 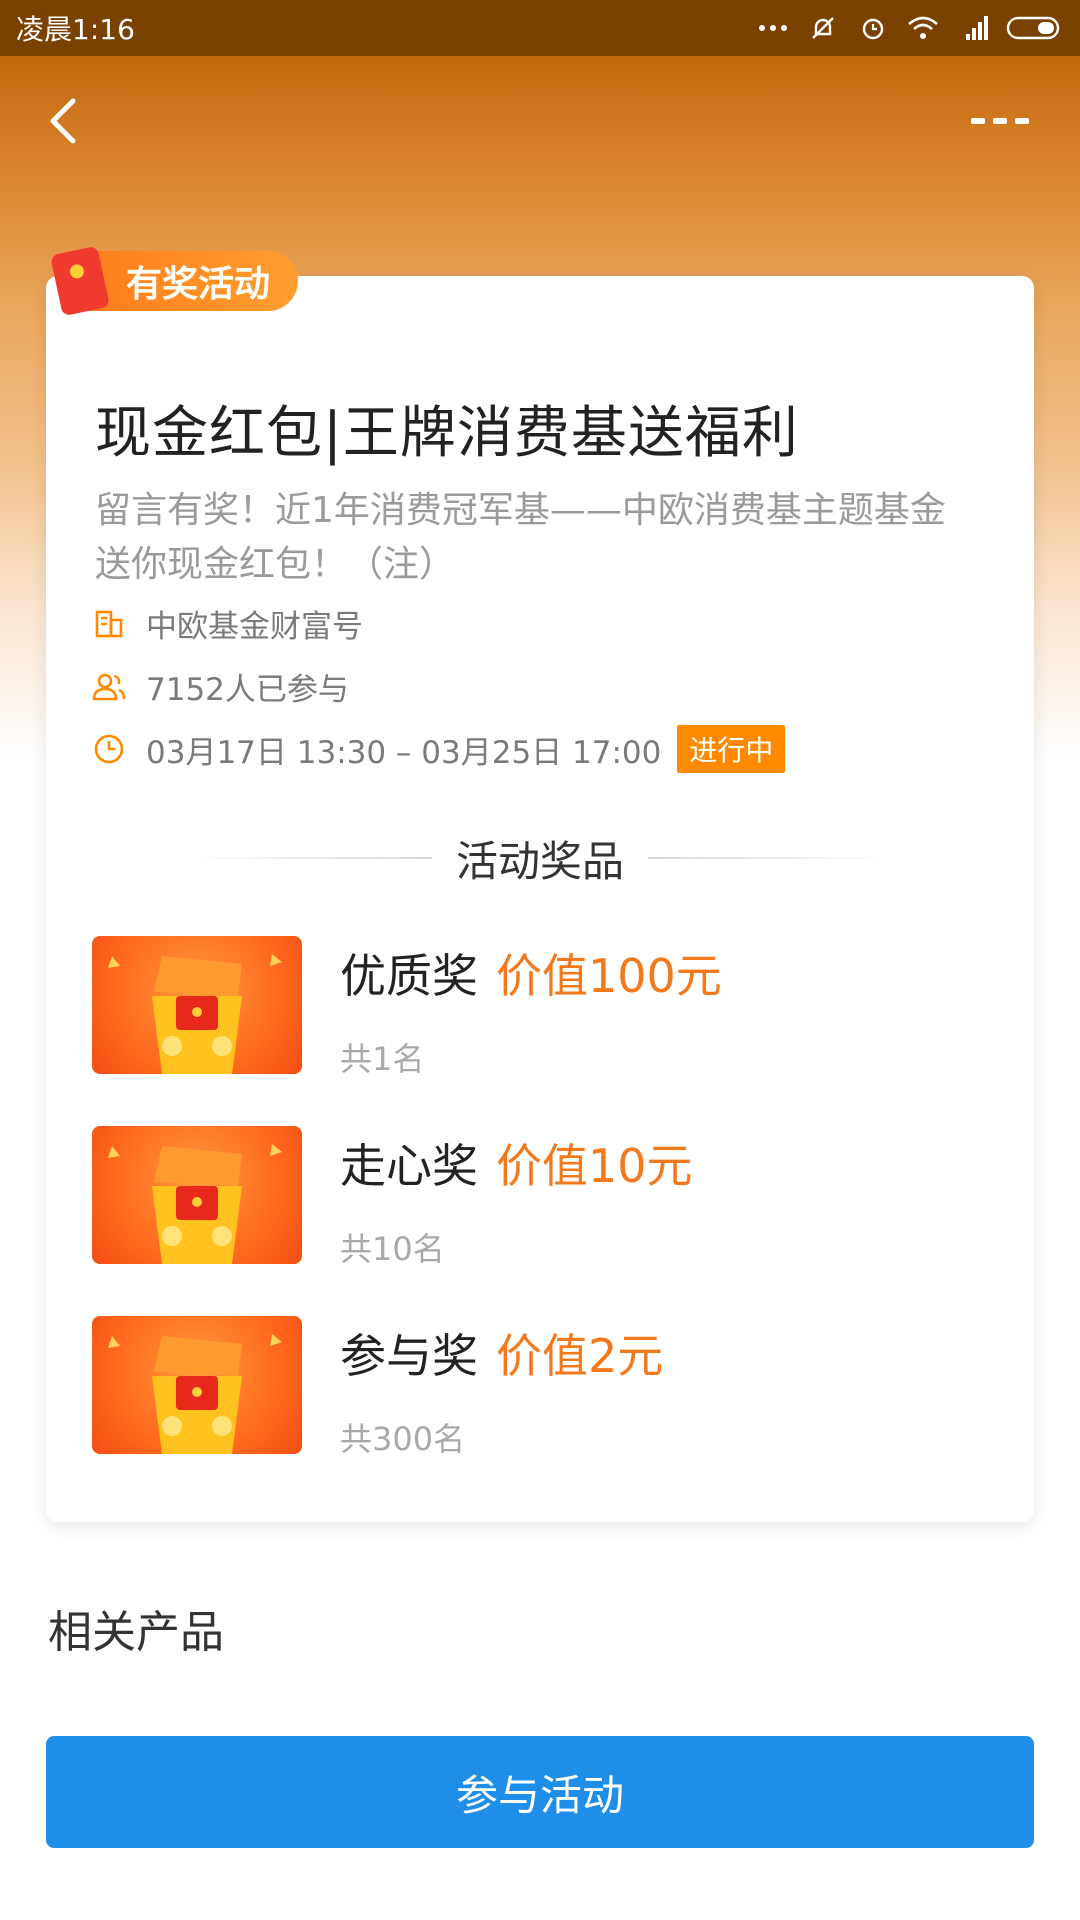 What do you see at coordinates (1035, 28) in the screenshot?
I see `battery-icon` at bounding box center [1035, 28].